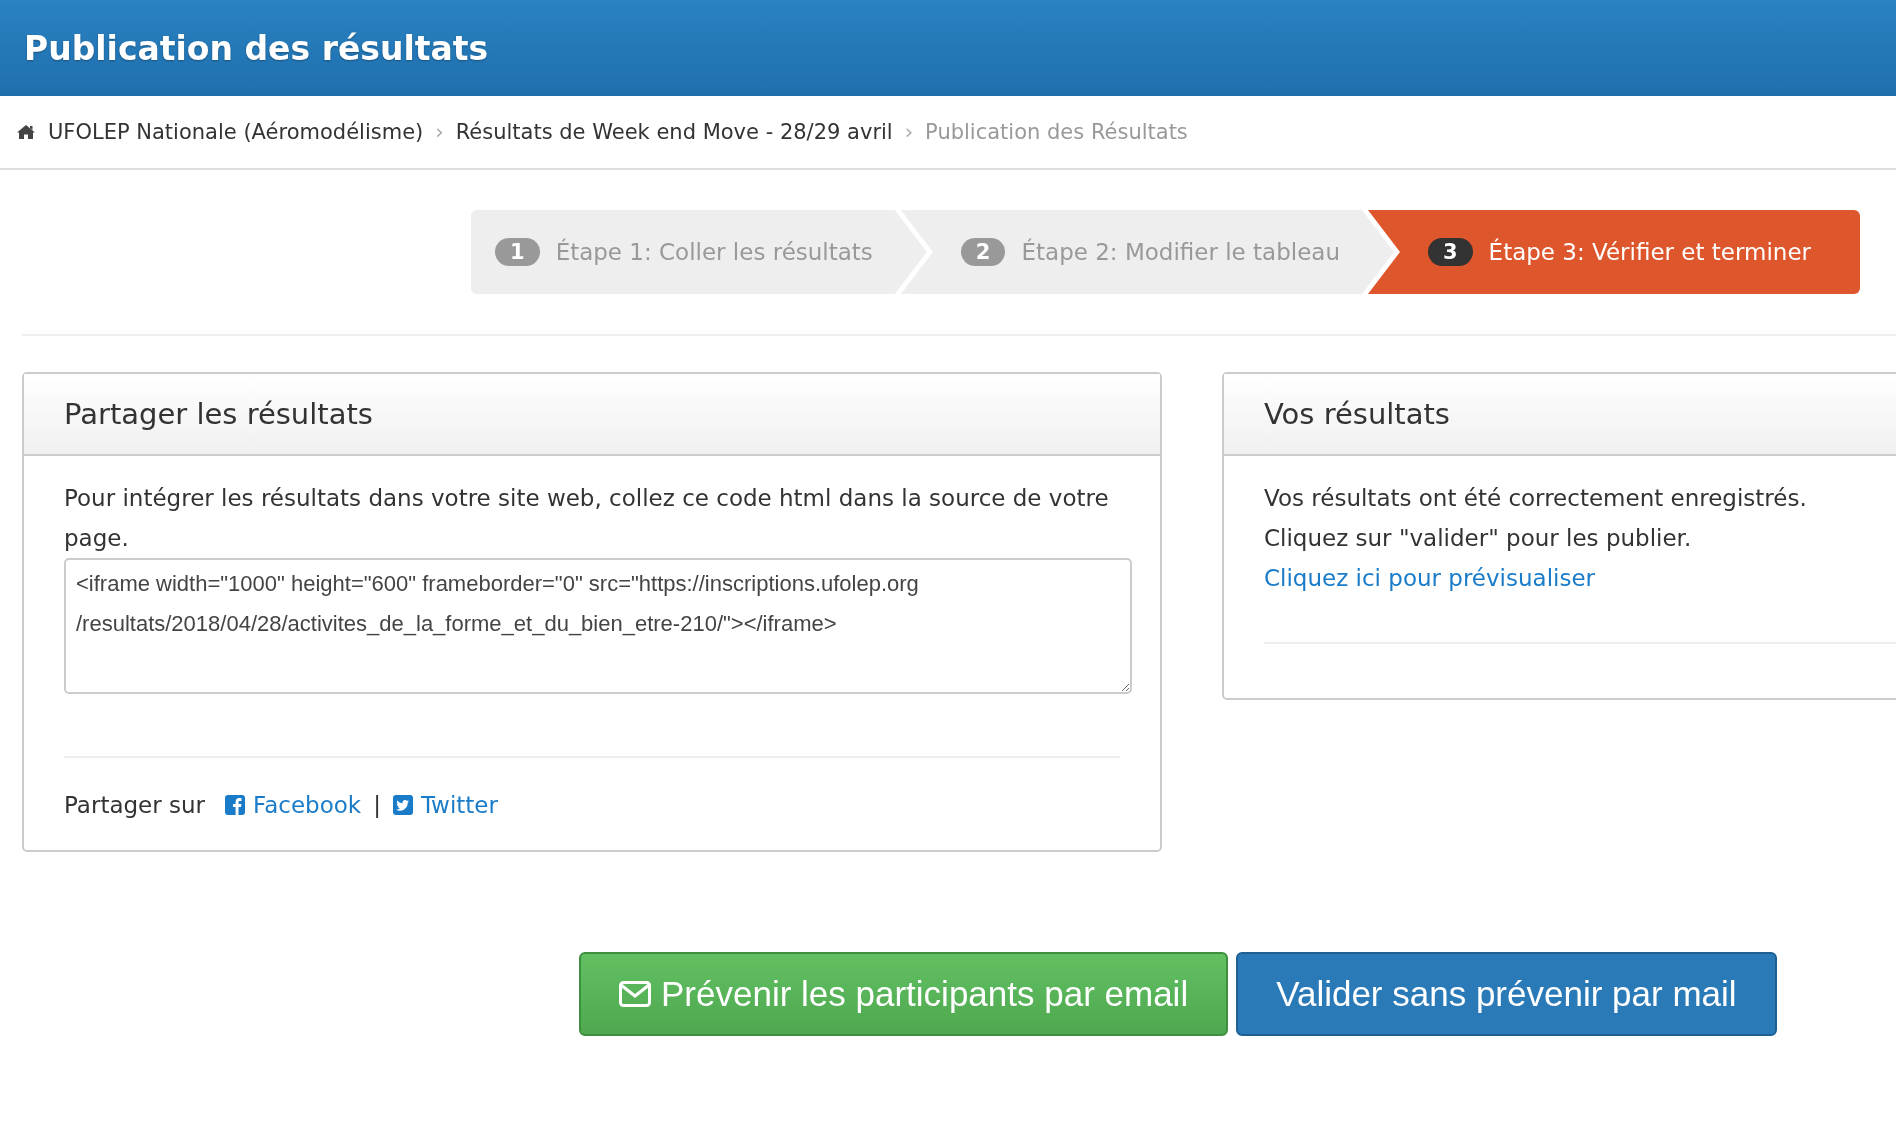 The width and height of the screenshot is (1896, 1124). What do you see at coordinates (459, 805) in the screenshot?
I see `share-link: Twitter` at bounding box center [459, 805].